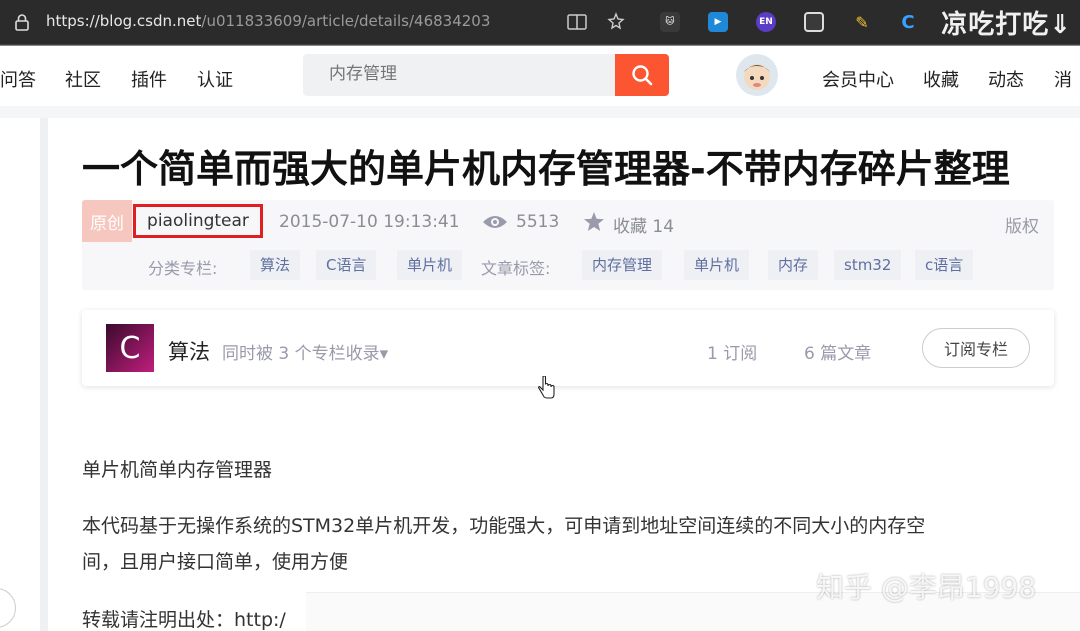 The image size is (1080, 631). What do you see at coordinates (275, 265) in the screenshot?
I see `category-tag: 算法` at bounding box center [275, 265].